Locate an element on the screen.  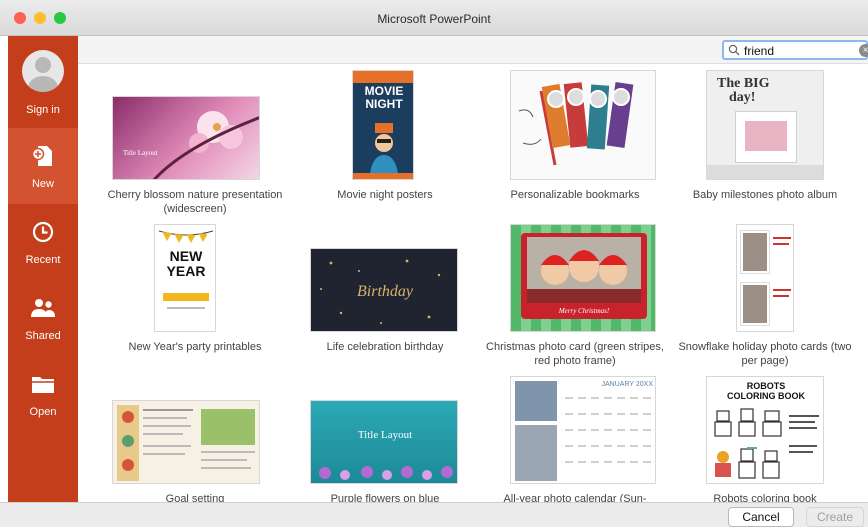
new-document-icon is located at coordinates (43, 156).